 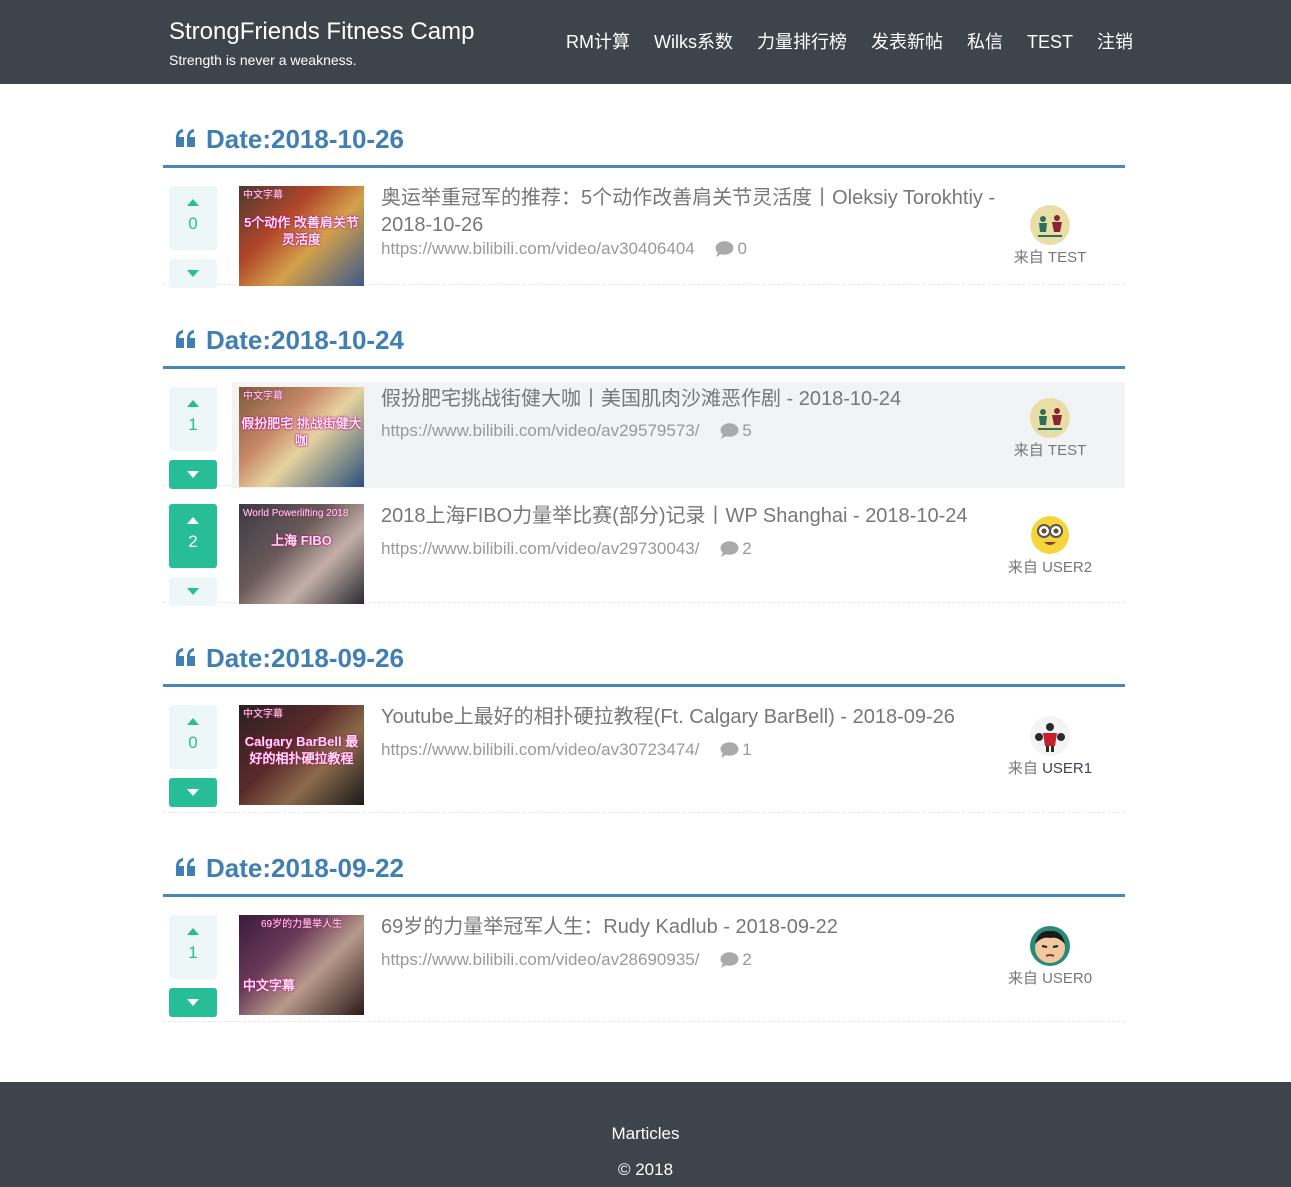 I want to click on section-date: Date:2018-10-24, so click(x=305, y=340).